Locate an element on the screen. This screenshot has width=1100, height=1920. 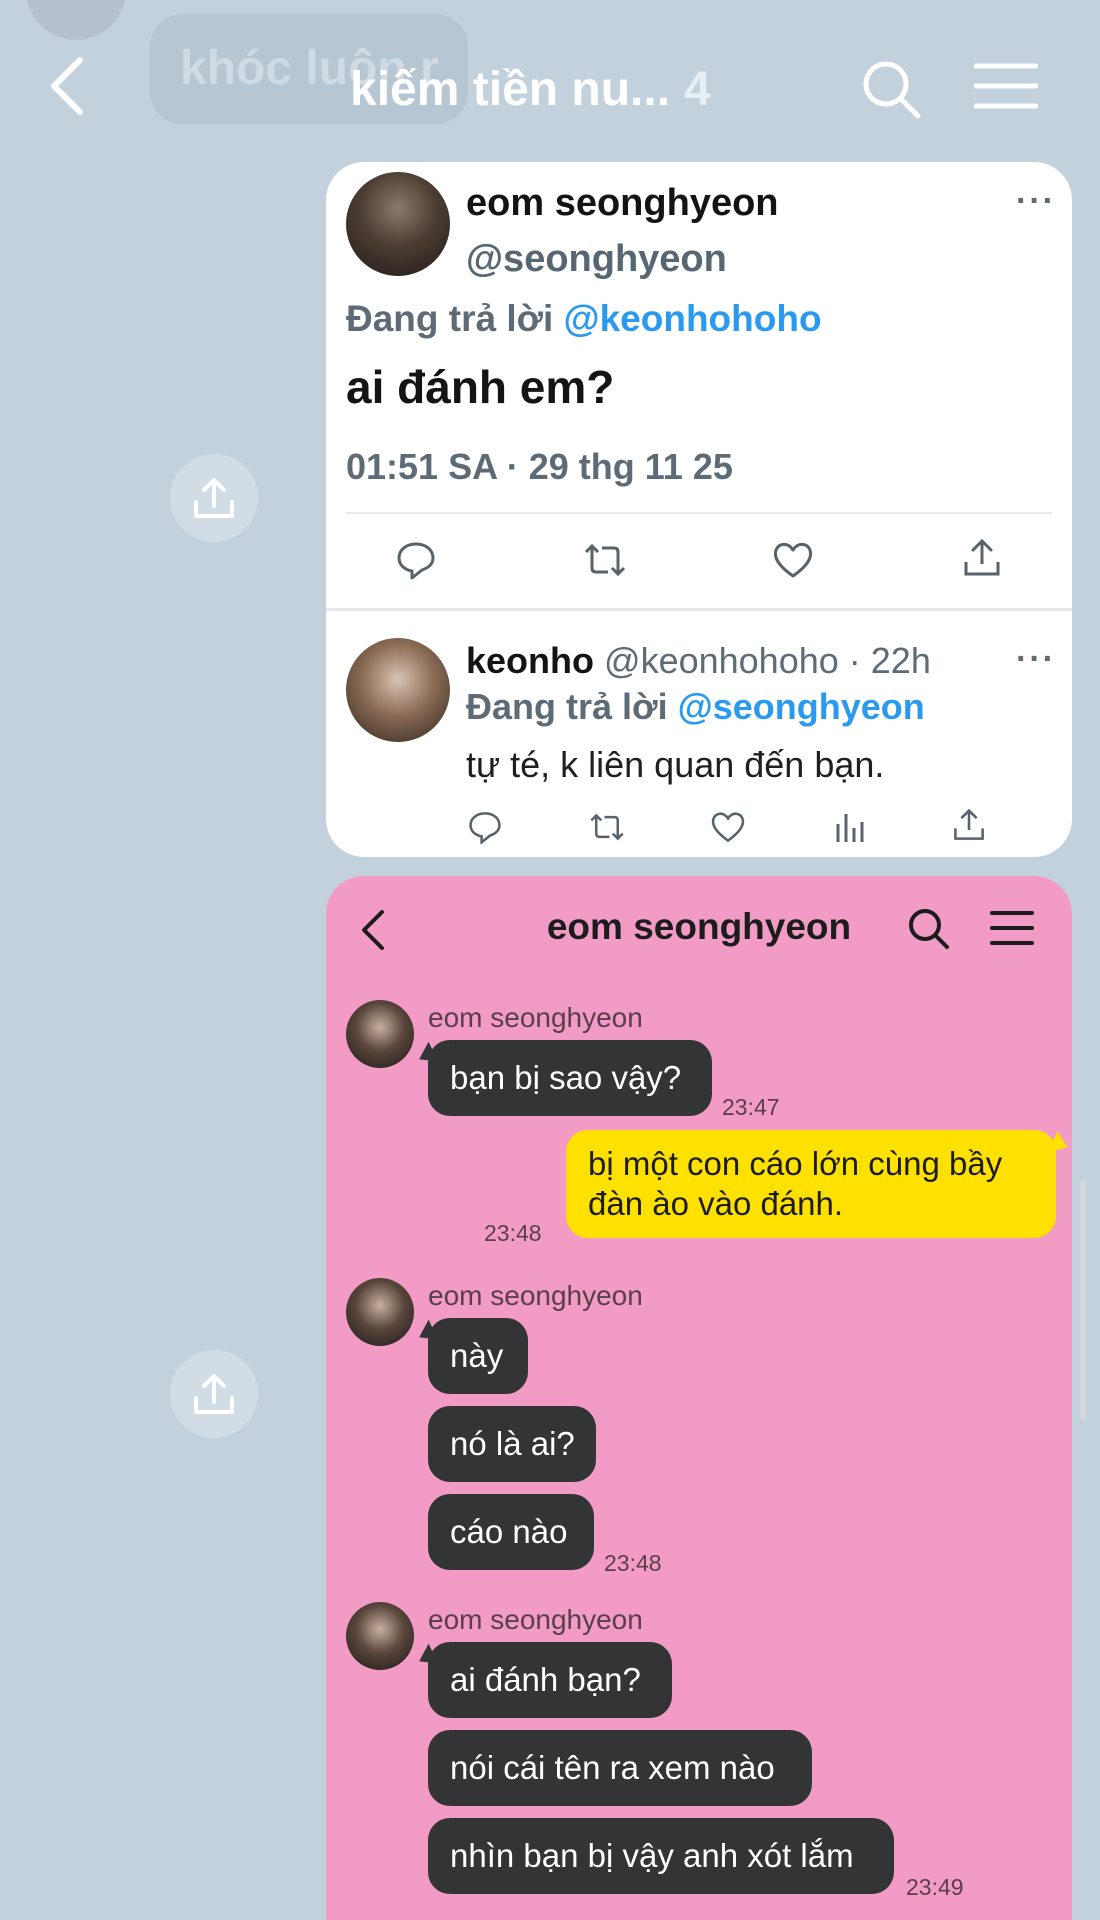
reply-text: tự té, k liên quan đến bạn. is located at coordinates (675, 764).